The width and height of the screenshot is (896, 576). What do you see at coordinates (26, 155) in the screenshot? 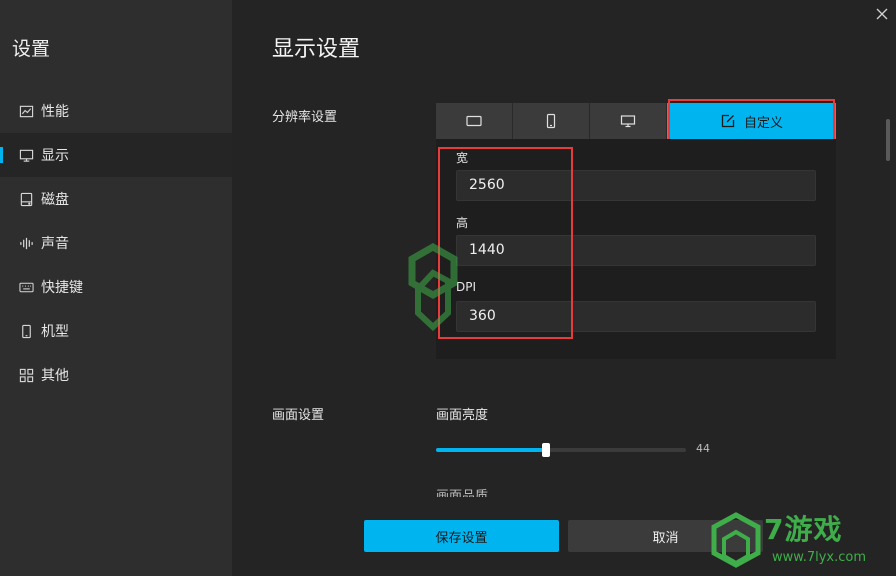
I see `monitor-icon` at bounding box center [26, 155].